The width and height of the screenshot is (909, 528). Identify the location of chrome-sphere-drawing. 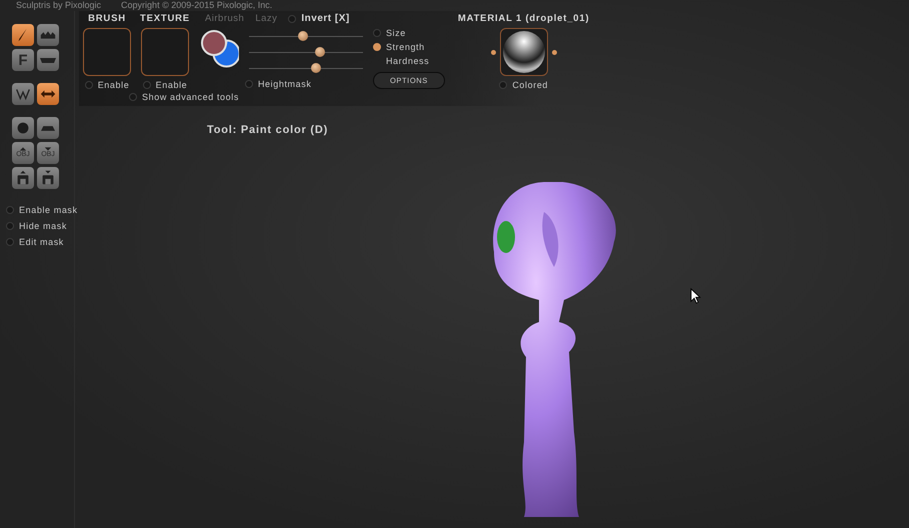
(523, 52).